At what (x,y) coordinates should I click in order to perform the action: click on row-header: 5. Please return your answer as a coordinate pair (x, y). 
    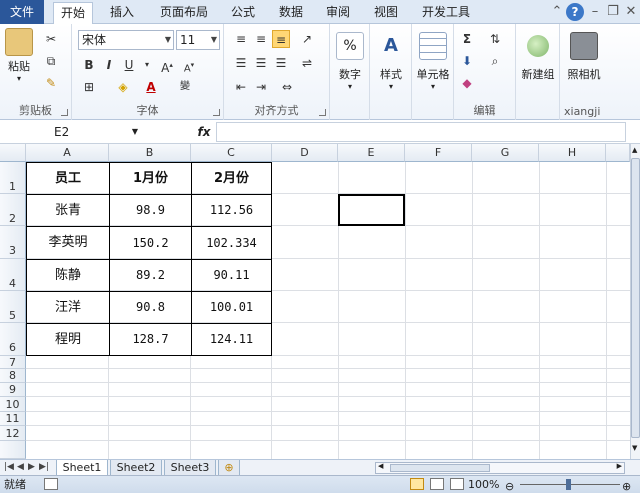
    Looking at the image, I should click on (13, 307).